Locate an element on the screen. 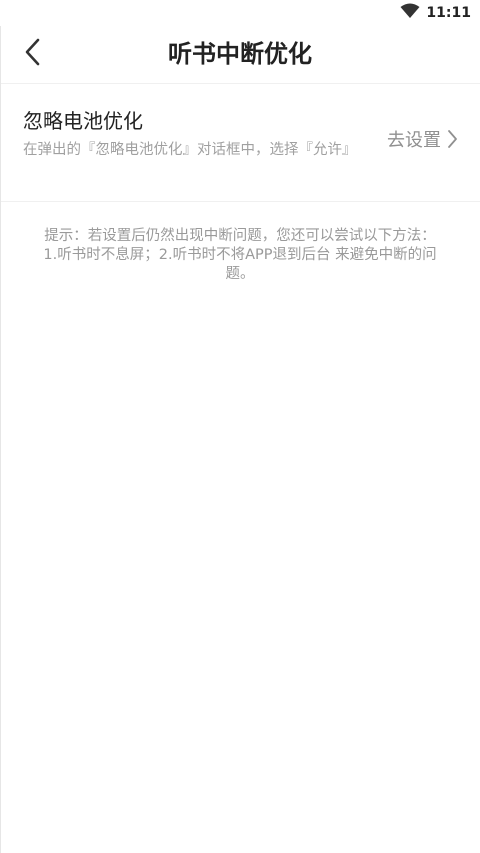 This screenshot has width=480, height=853. tip-line-3: 题。 is located at coordinates (240, 274).